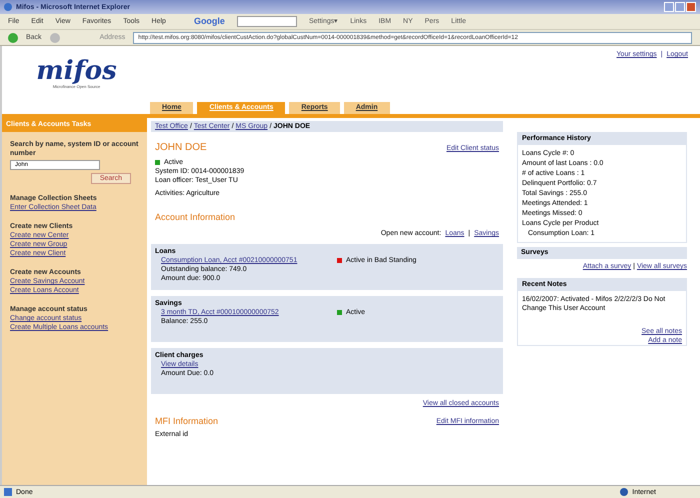 This screenshot has width=700, height=498. Describe the element at coordinates (680, 7) in the screenshot. I see `maximize-button` at that location.